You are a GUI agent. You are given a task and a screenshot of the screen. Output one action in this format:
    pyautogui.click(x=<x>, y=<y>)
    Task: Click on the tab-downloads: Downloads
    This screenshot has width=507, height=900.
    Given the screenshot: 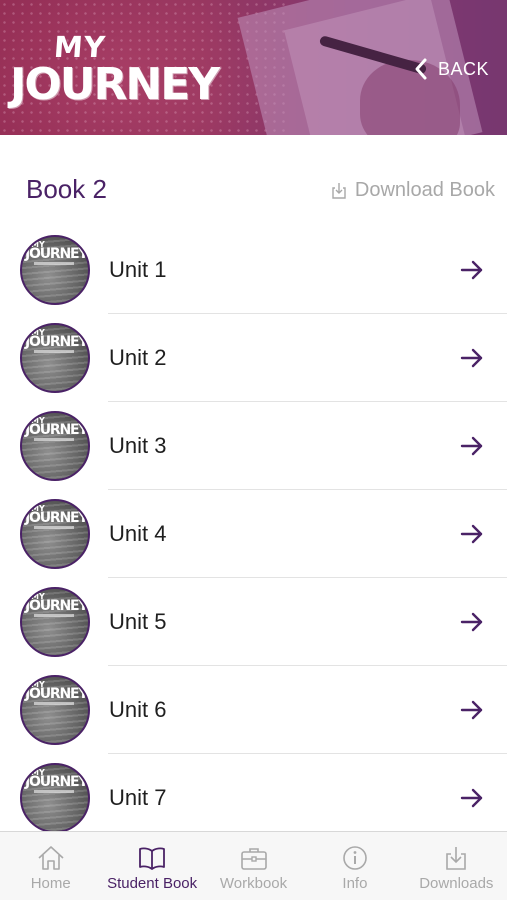 What is the action you would take?
    pyautogui.click(x=456, y=866)
    